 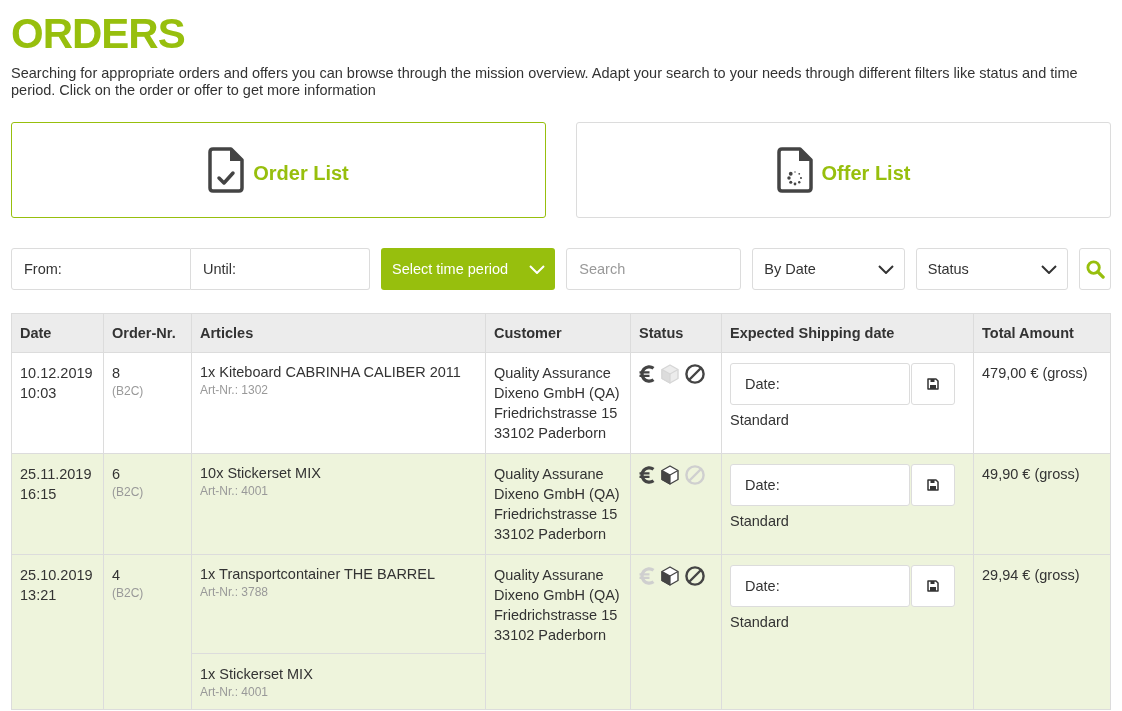 What do you see at coordinates (676, 333) in the screenshot?
I see `column-header: Status` at bounding box center [676, 333].